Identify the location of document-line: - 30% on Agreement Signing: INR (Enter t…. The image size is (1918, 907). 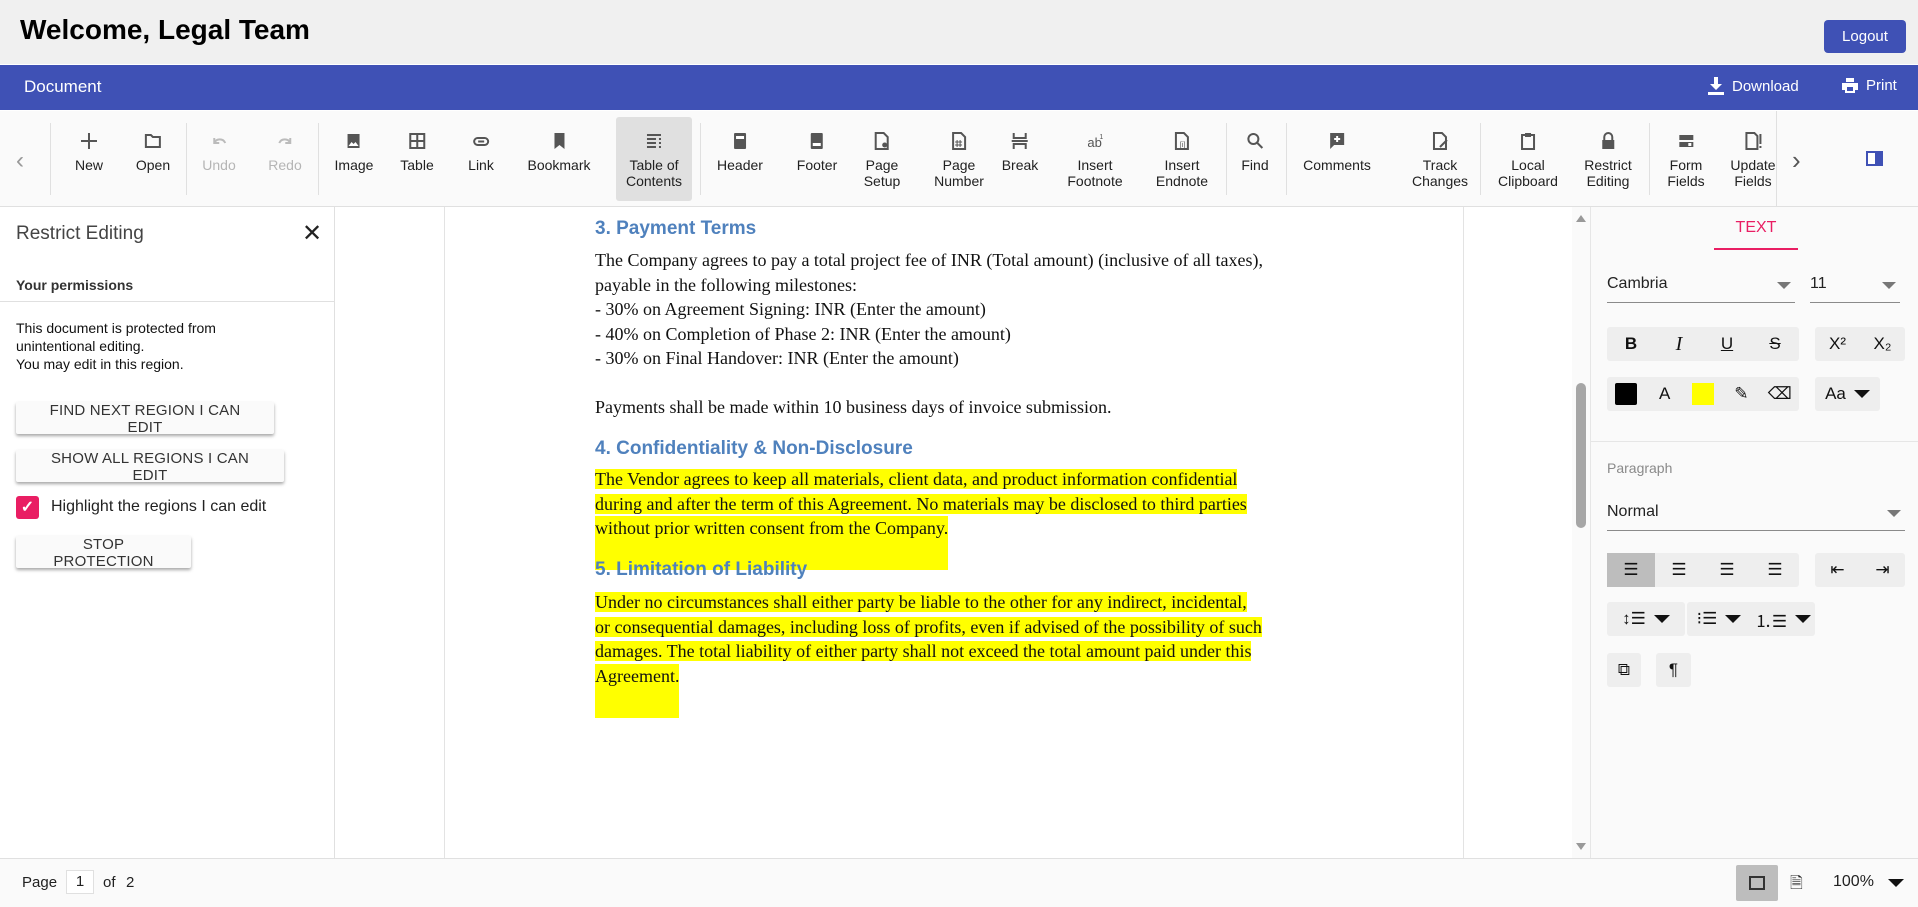
(790, 309).